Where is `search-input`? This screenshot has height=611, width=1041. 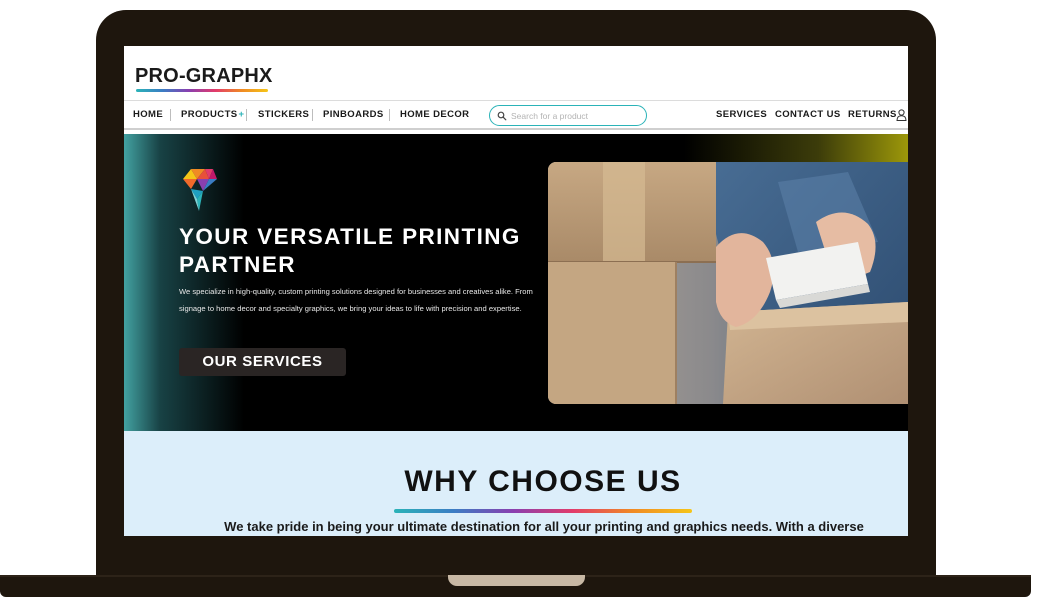 search-input is located at coordinates (576, 115).